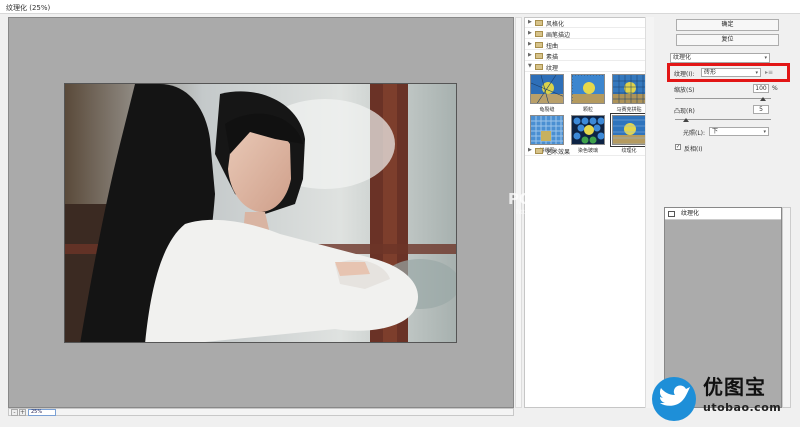 This screenshot has width=800, height=427. Describe the element at coordinates (761, 88) in the screenshot. I see `scaling-field: 100` at that location.